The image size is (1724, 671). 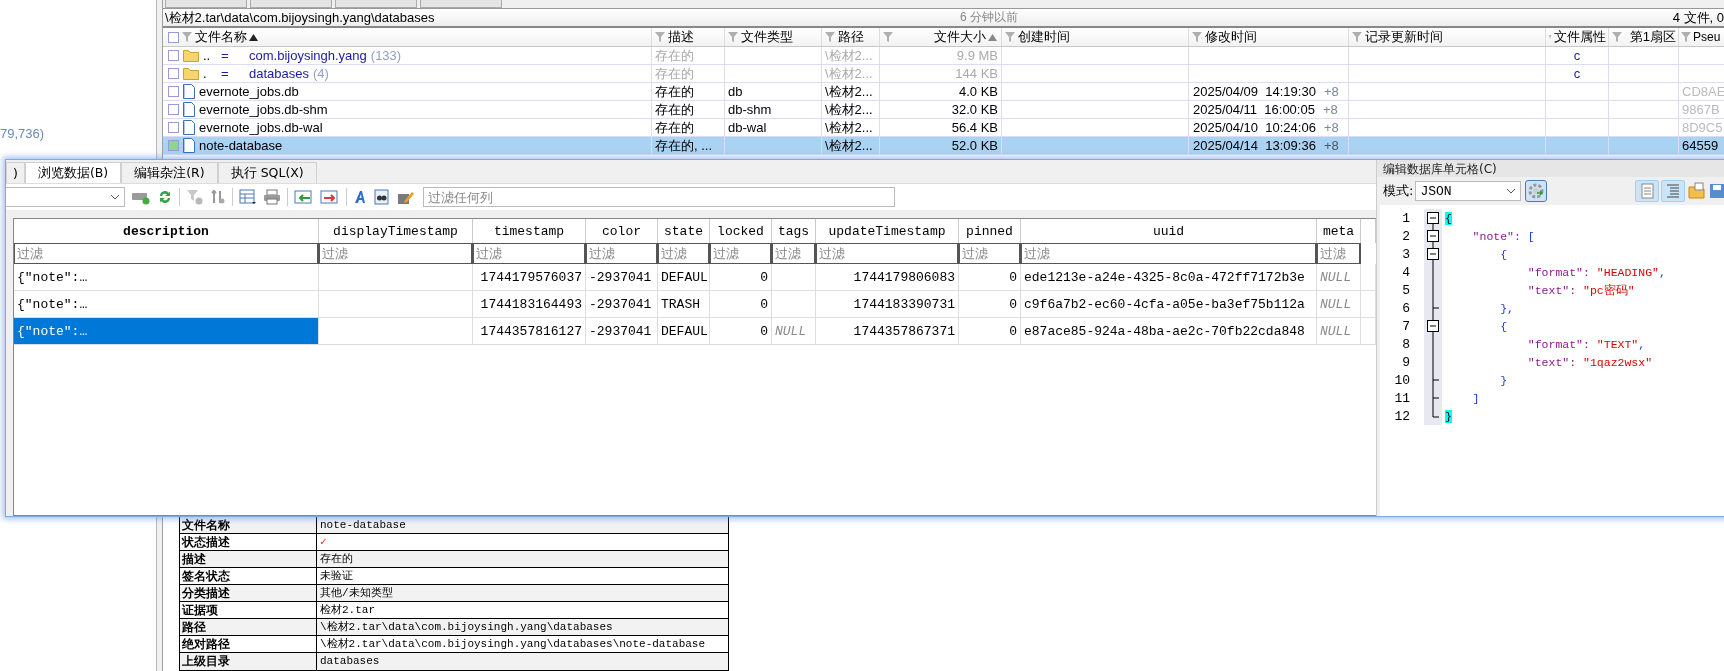 I want to click on property-value: \检材2.tar\data\com.bijoysingh.yang\databases\note-database, so click(x=512, y=644).